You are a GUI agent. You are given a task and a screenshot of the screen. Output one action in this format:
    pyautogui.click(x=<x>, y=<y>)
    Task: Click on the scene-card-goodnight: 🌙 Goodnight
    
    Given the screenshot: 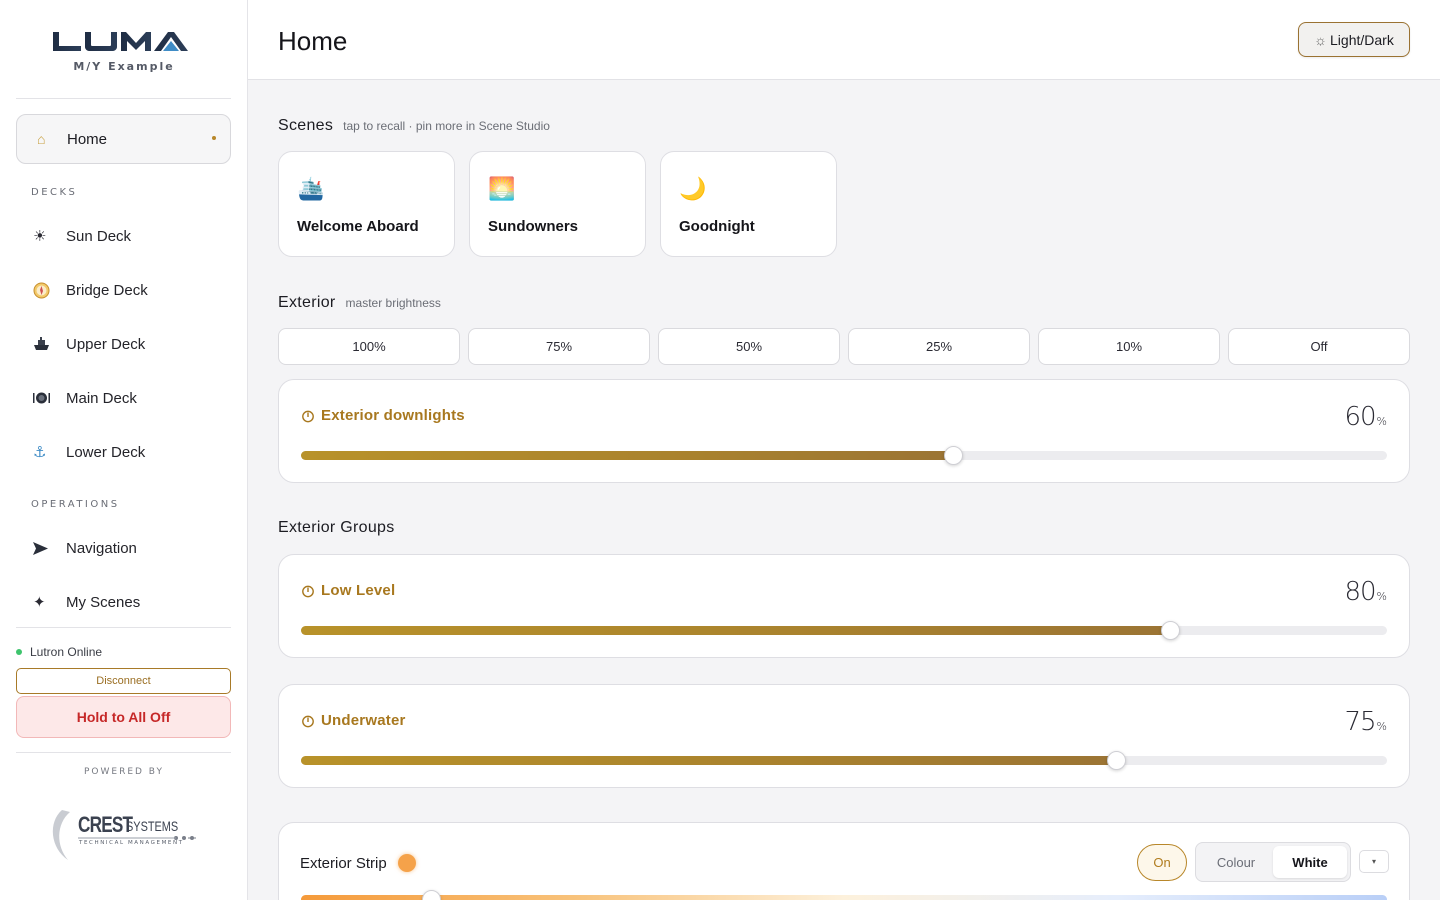 What is the action you would take?
    pyautogui.click(x=748, y=204)
    